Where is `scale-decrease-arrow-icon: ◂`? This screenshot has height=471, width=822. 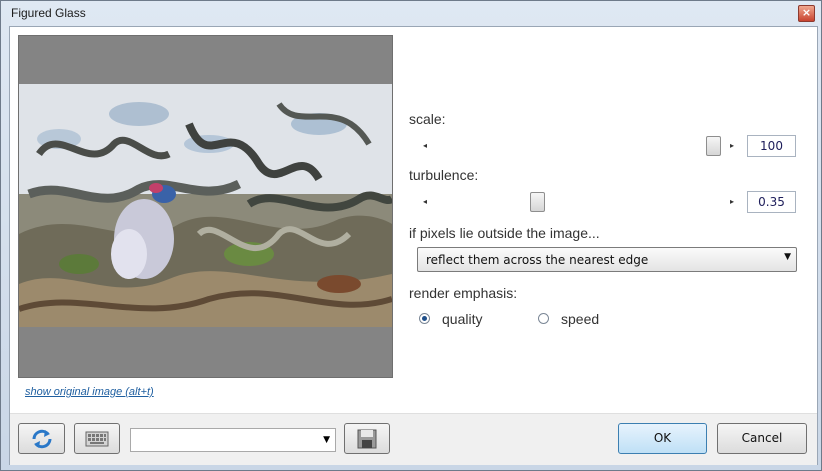
scale-decrease-arrow-icon: ◂ is located at coordinates (425, 146).